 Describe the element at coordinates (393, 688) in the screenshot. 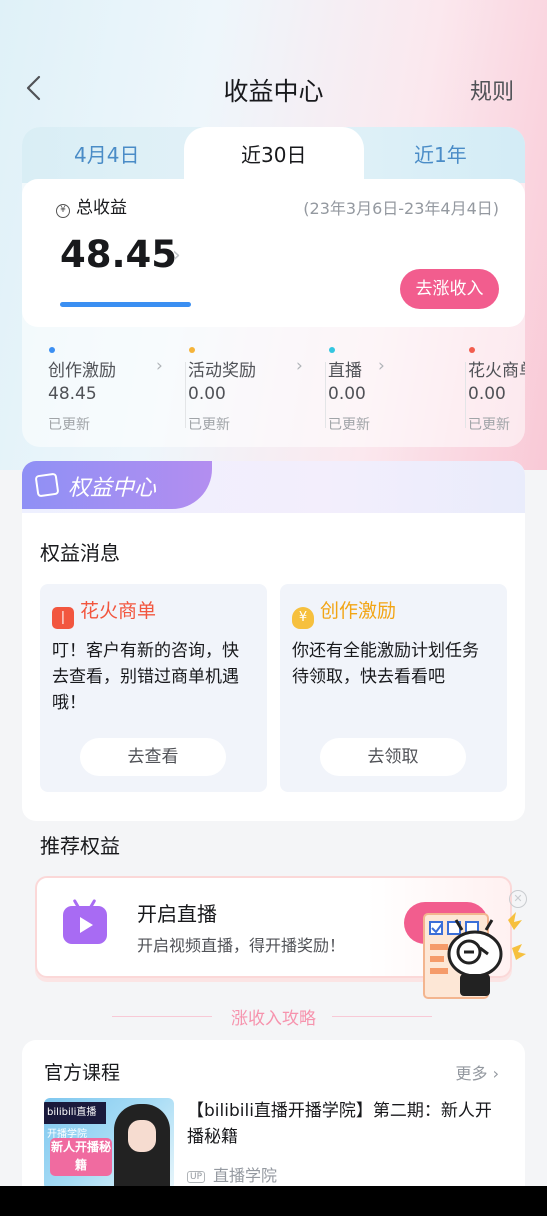

I see `message-card-incentive: ¥ 创作激励 你还有全能激励计划任务待领取，快去看看吧 去领取` at that location.